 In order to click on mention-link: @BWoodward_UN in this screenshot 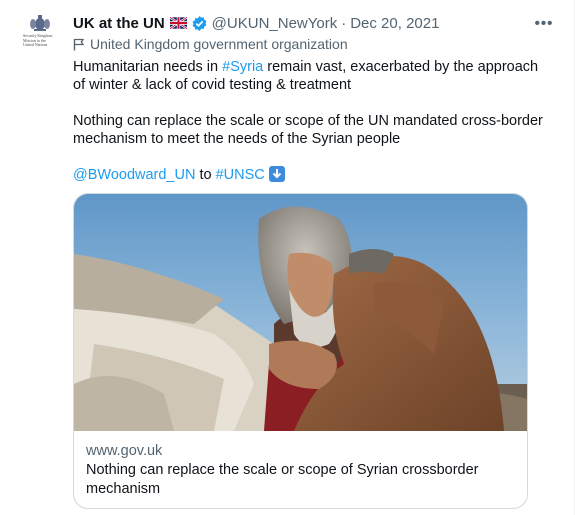, I will do `click(134, 175)`.